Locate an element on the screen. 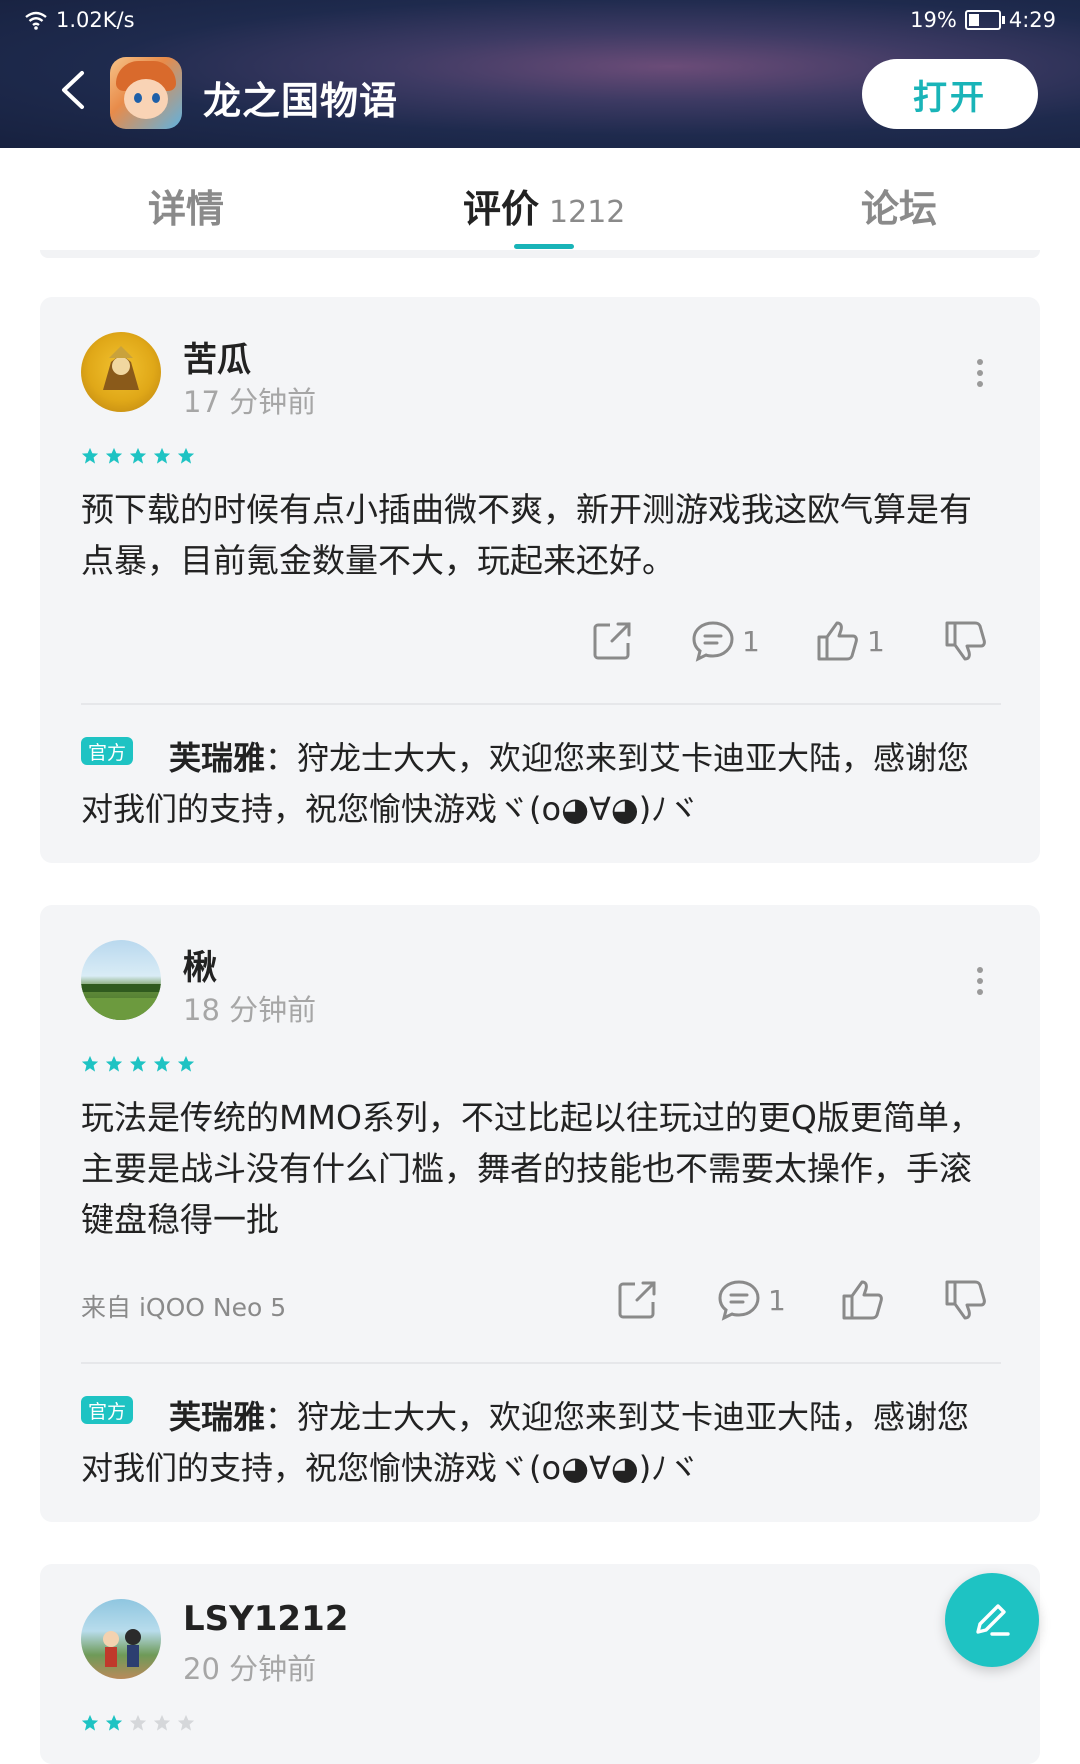  pen-icon is located at coordinates (993, 1620).